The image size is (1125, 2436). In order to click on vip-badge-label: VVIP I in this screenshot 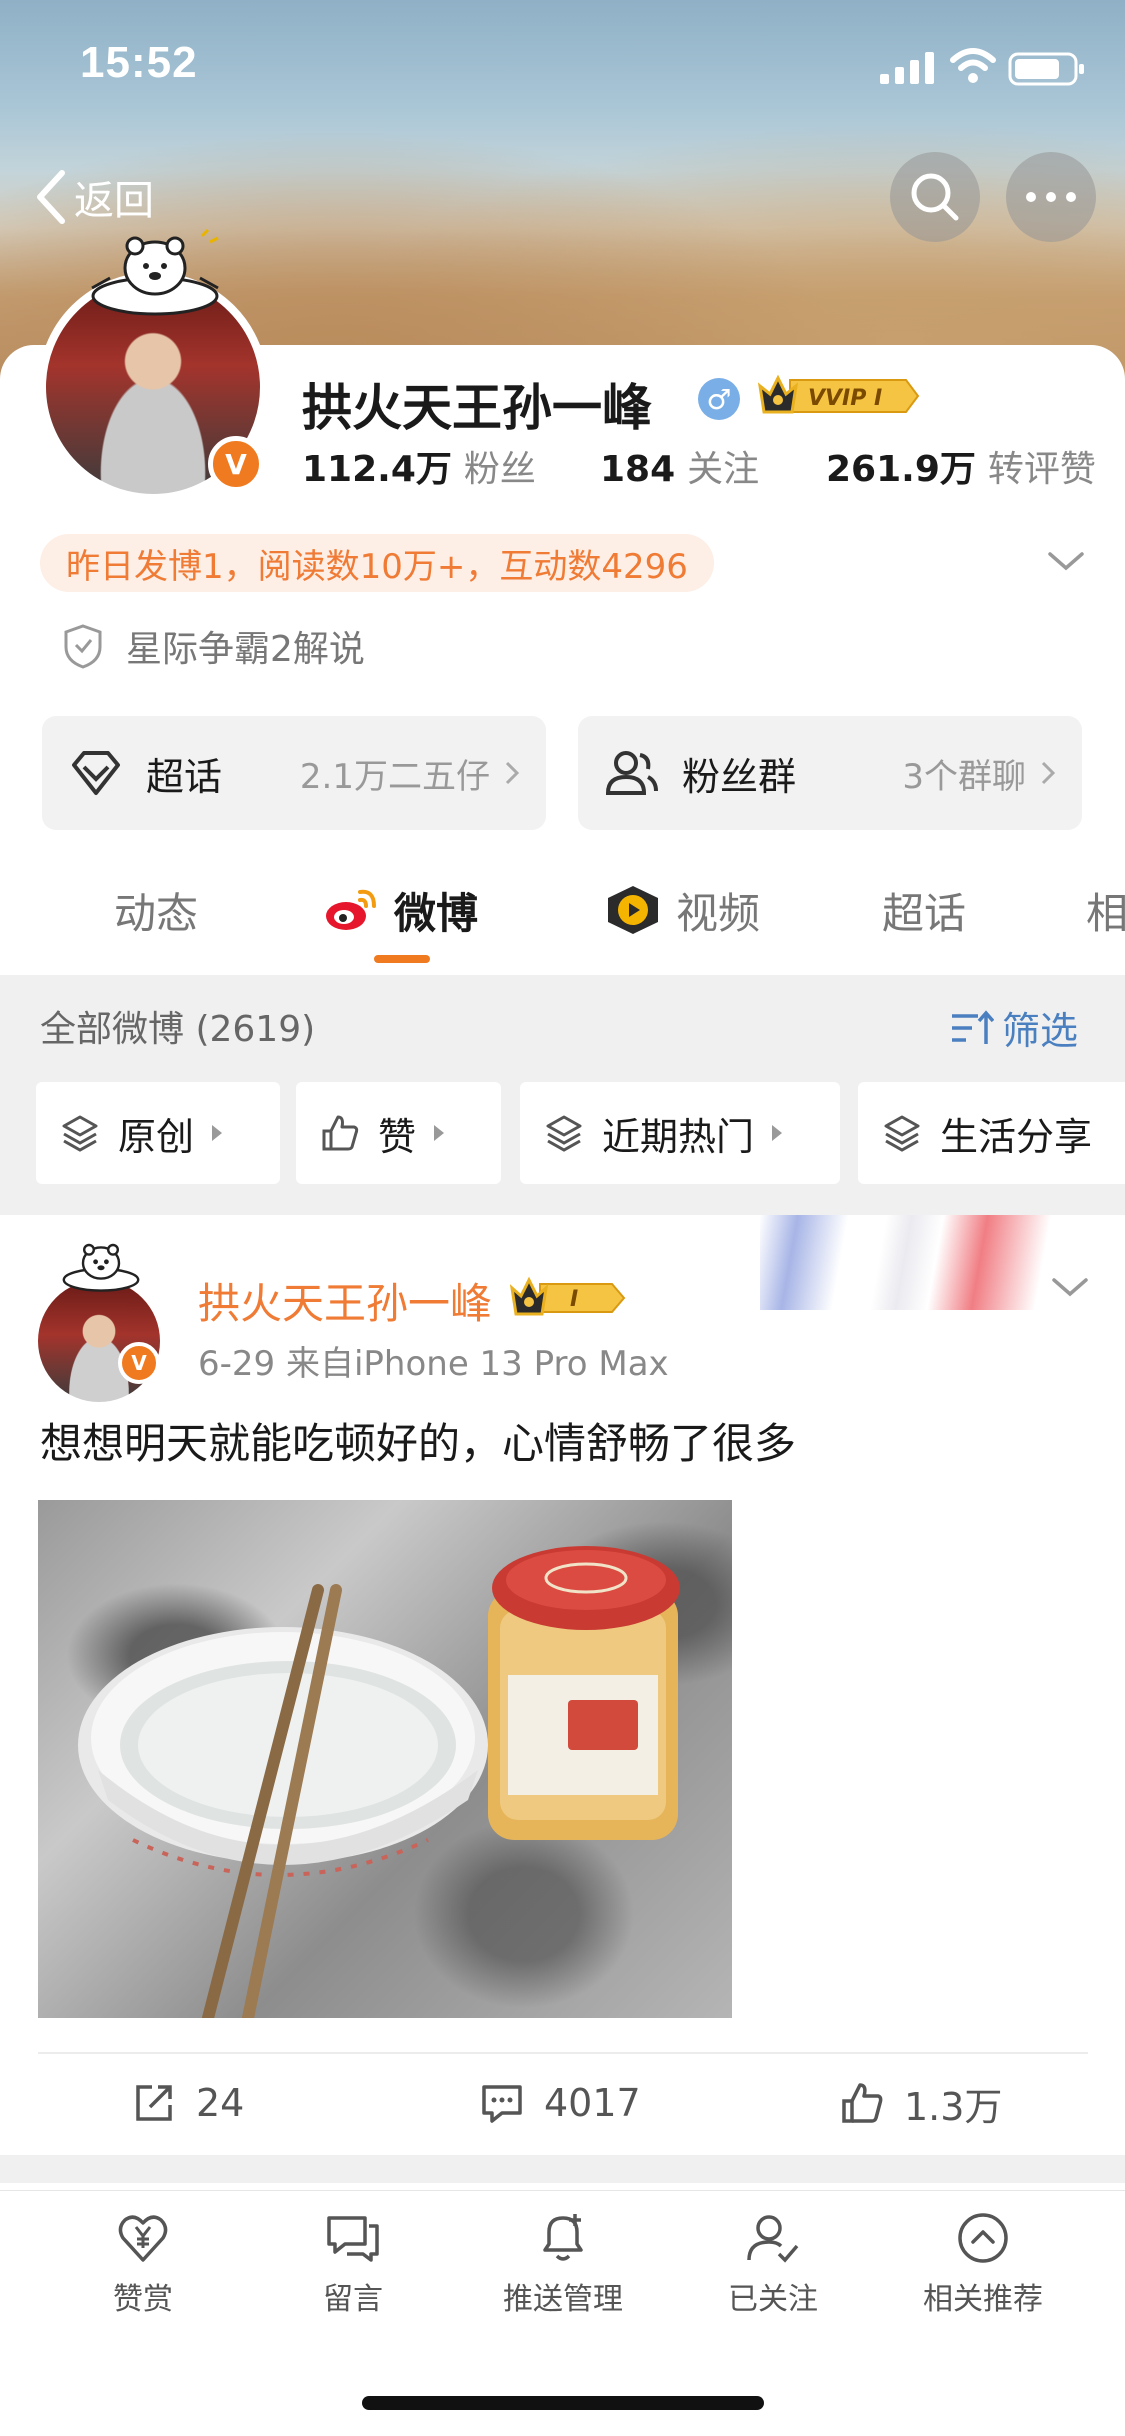, I will do `click(845, 398)`.